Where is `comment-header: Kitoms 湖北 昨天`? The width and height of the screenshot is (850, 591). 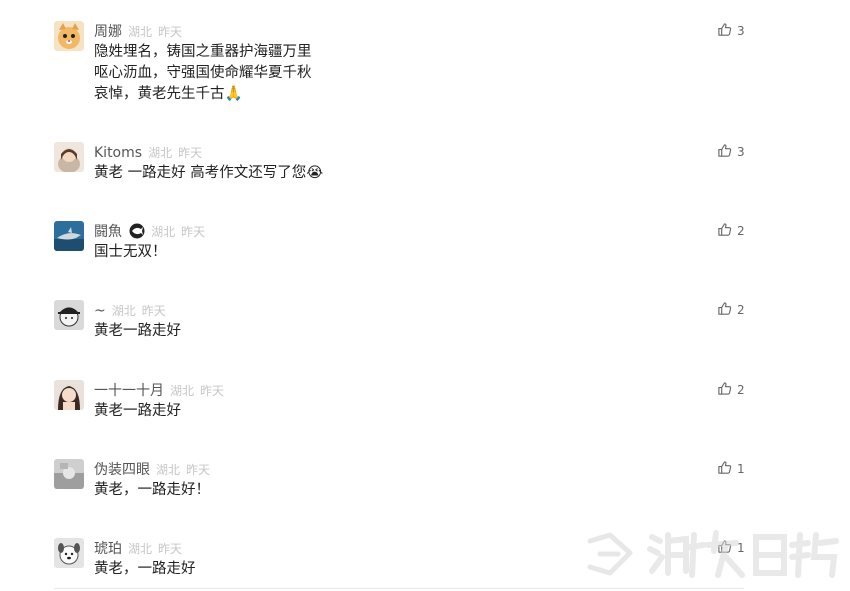 comment-header: Kitoms 湖北 昨天 is located at coordinates (148, 152).